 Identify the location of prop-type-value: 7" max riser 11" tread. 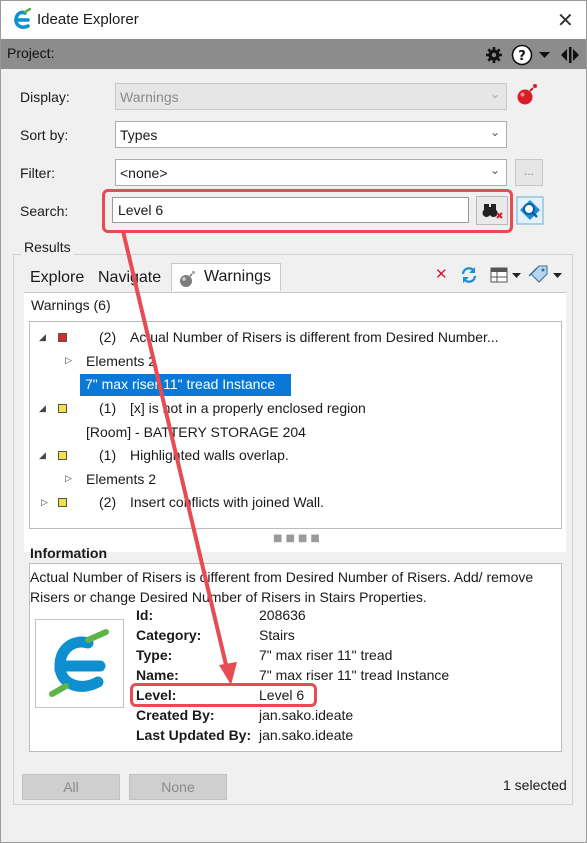
(326, 655).